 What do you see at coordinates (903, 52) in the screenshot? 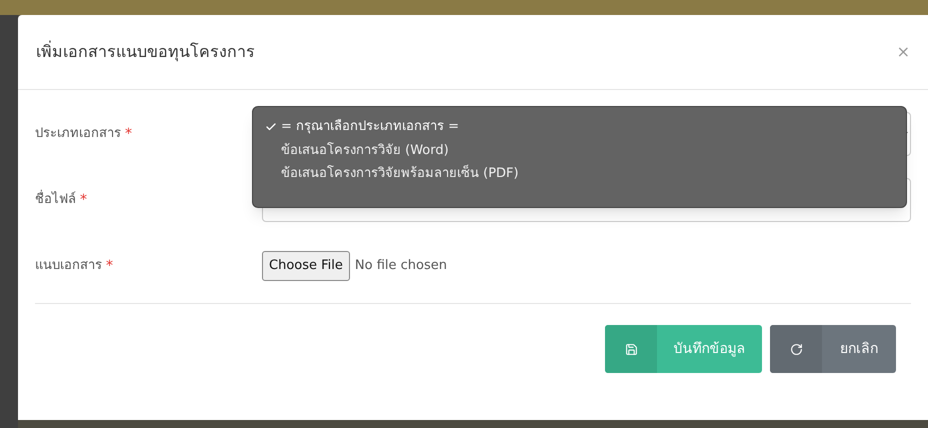
I see `close-button: ×` at bounding box center [903, 52].